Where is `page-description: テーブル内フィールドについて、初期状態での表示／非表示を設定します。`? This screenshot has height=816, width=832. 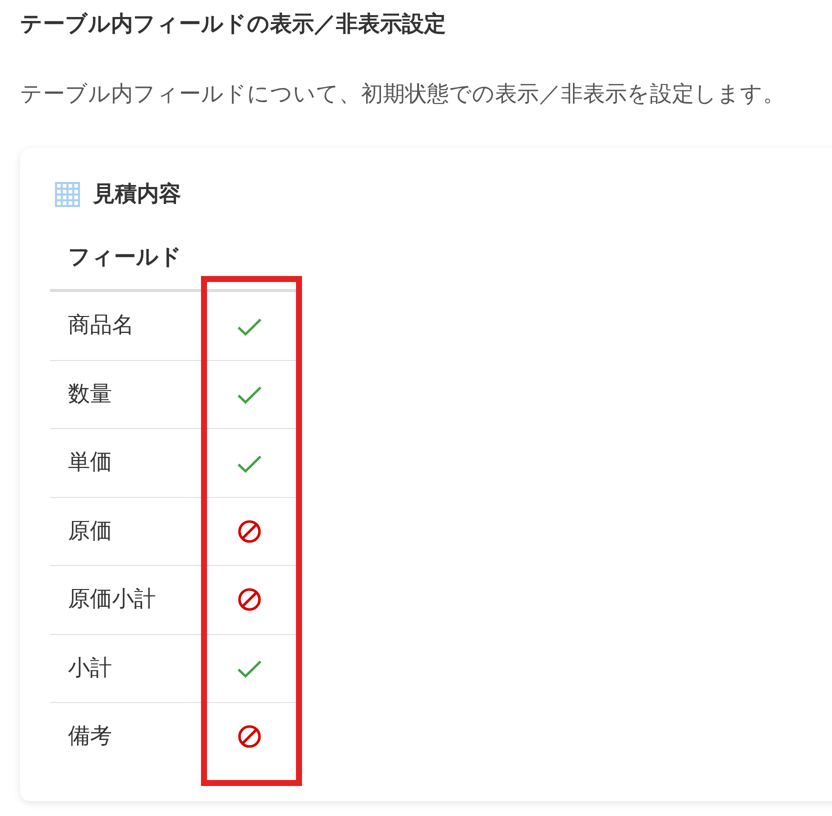 page-description: テーブル内フィールドについて、初期状態での表示／非表示を設定します。 is located at coordinates (402, 95).